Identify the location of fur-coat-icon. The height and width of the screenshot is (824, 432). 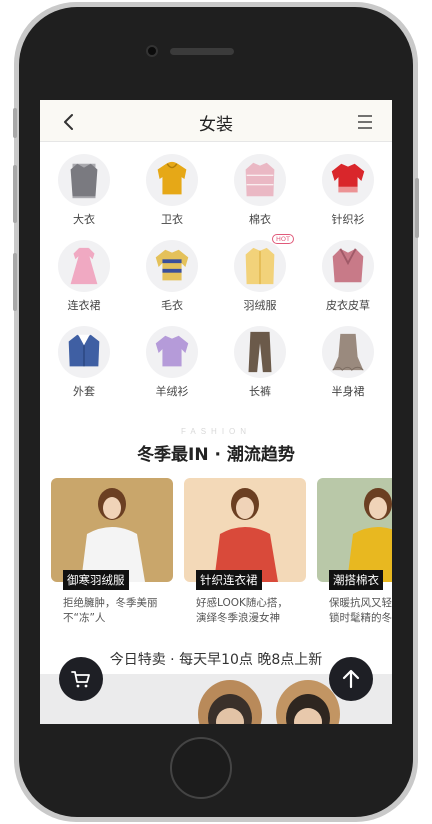
(348, 265).